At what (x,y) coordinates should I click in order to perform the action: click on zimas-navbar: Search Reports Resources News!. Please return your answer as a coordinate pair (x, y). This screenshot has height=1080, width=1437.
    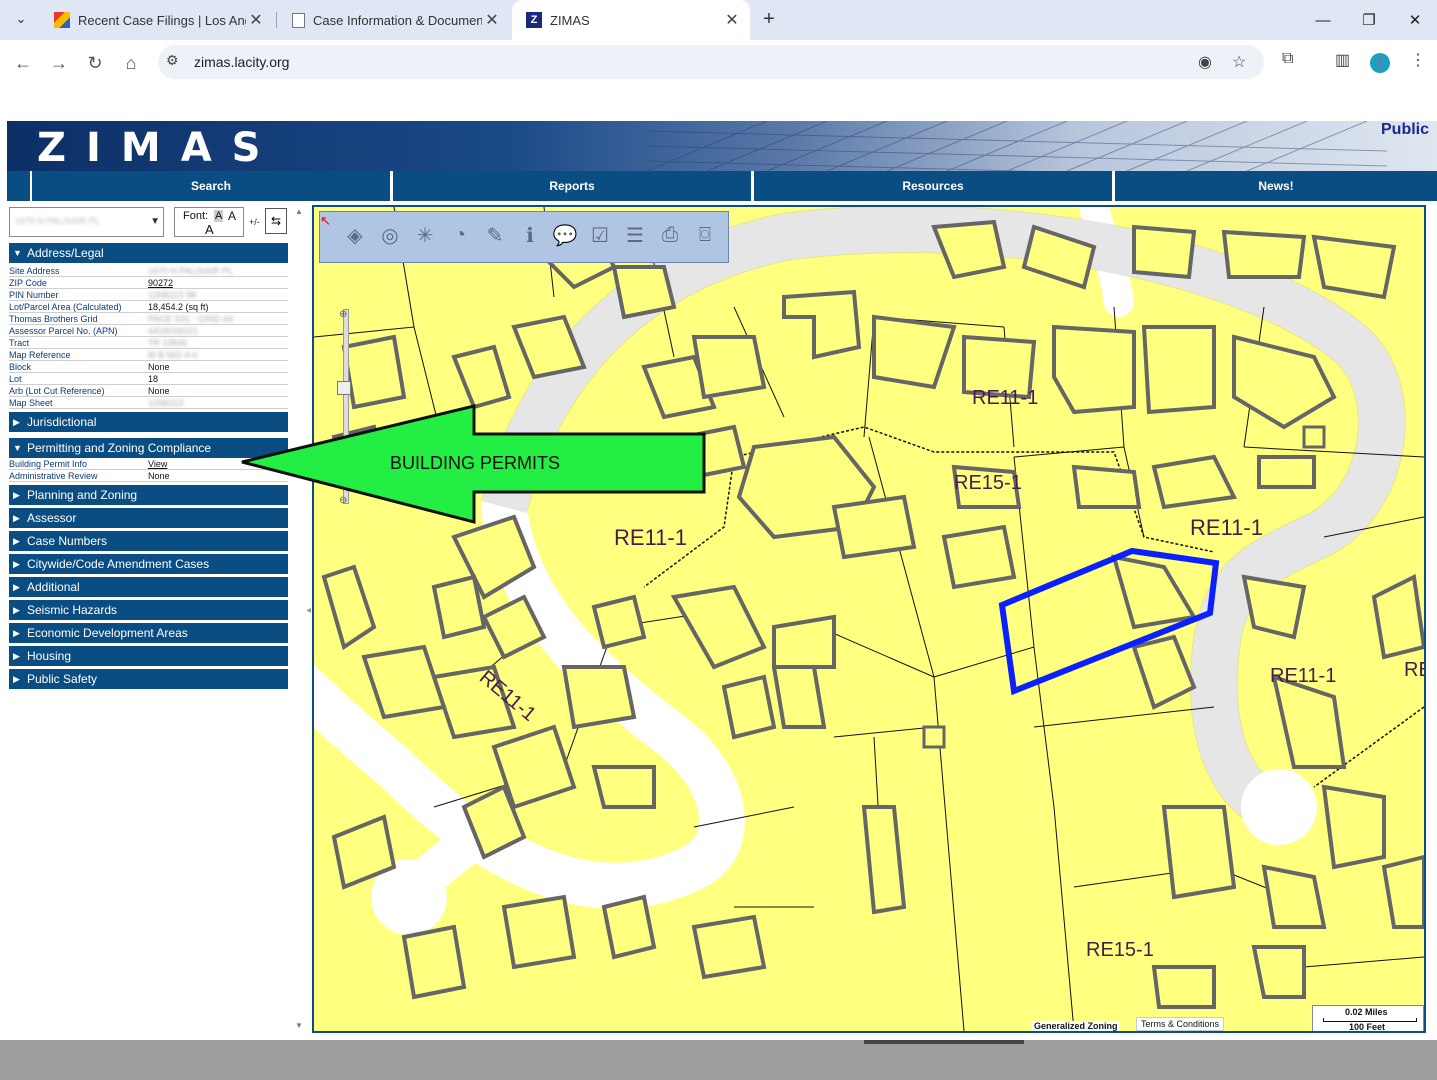
    Looking at the image, I should click on (722, 186).